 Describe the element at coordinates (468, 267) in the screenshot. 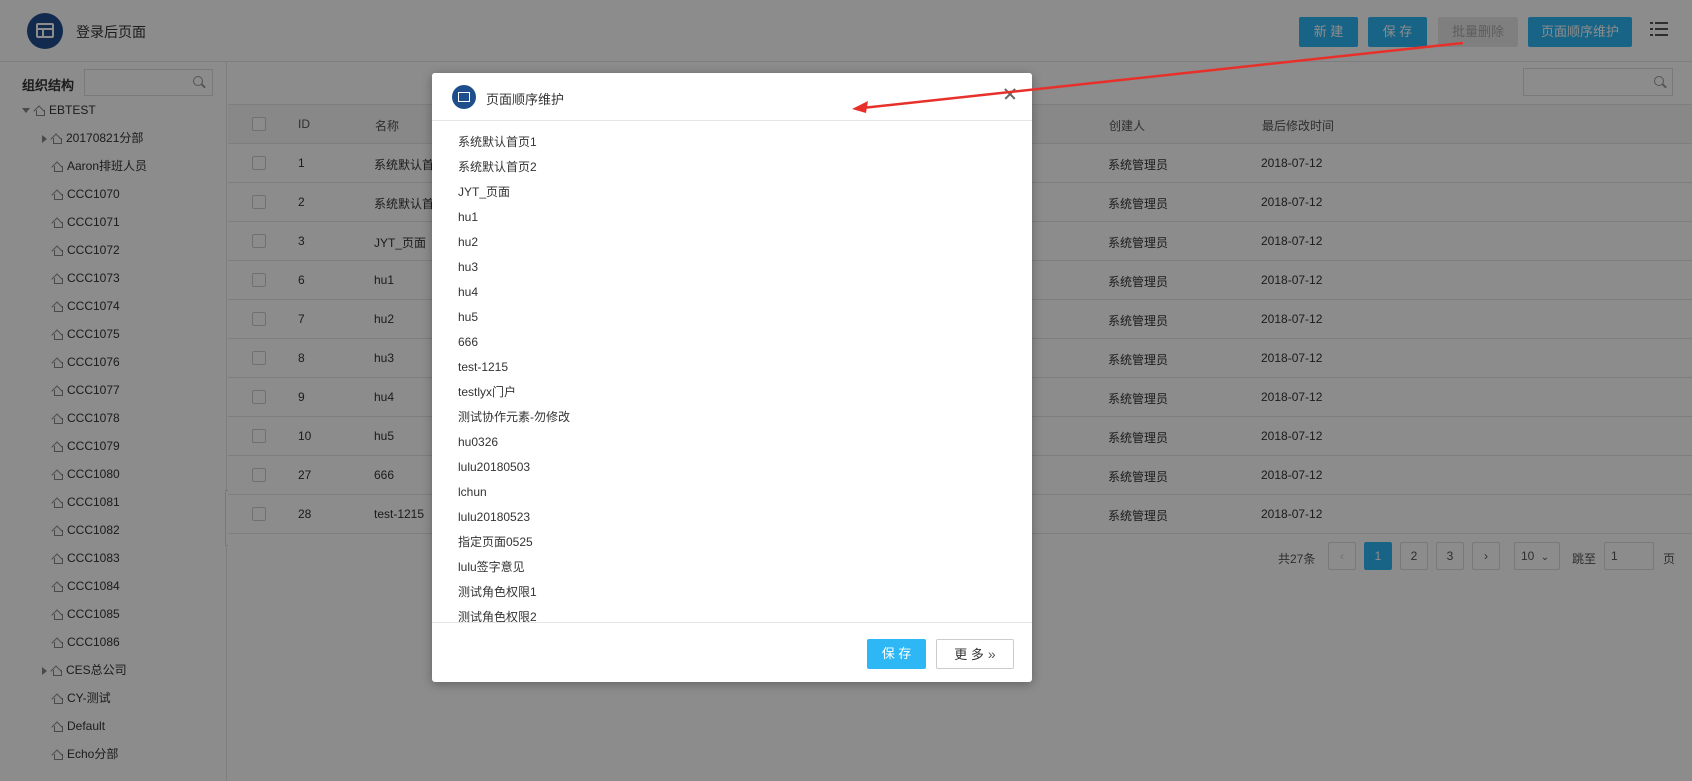

I see `page-order-item: hu3` at that location.